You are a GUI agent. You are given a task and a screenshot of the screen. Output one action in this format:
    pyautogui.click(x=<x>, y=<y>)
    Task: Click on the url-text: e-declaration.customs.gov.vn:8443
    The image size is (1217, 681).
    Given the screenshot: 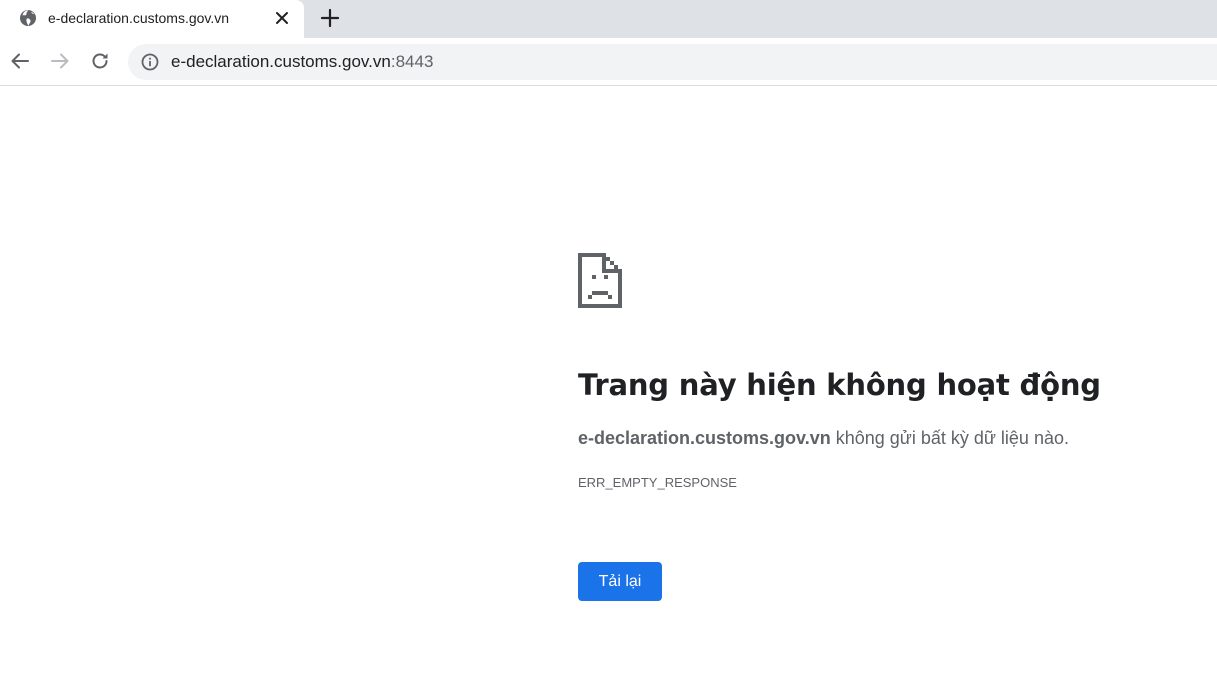 What is the action you would take?
    pyautogui.click(x=302, y=62)
    